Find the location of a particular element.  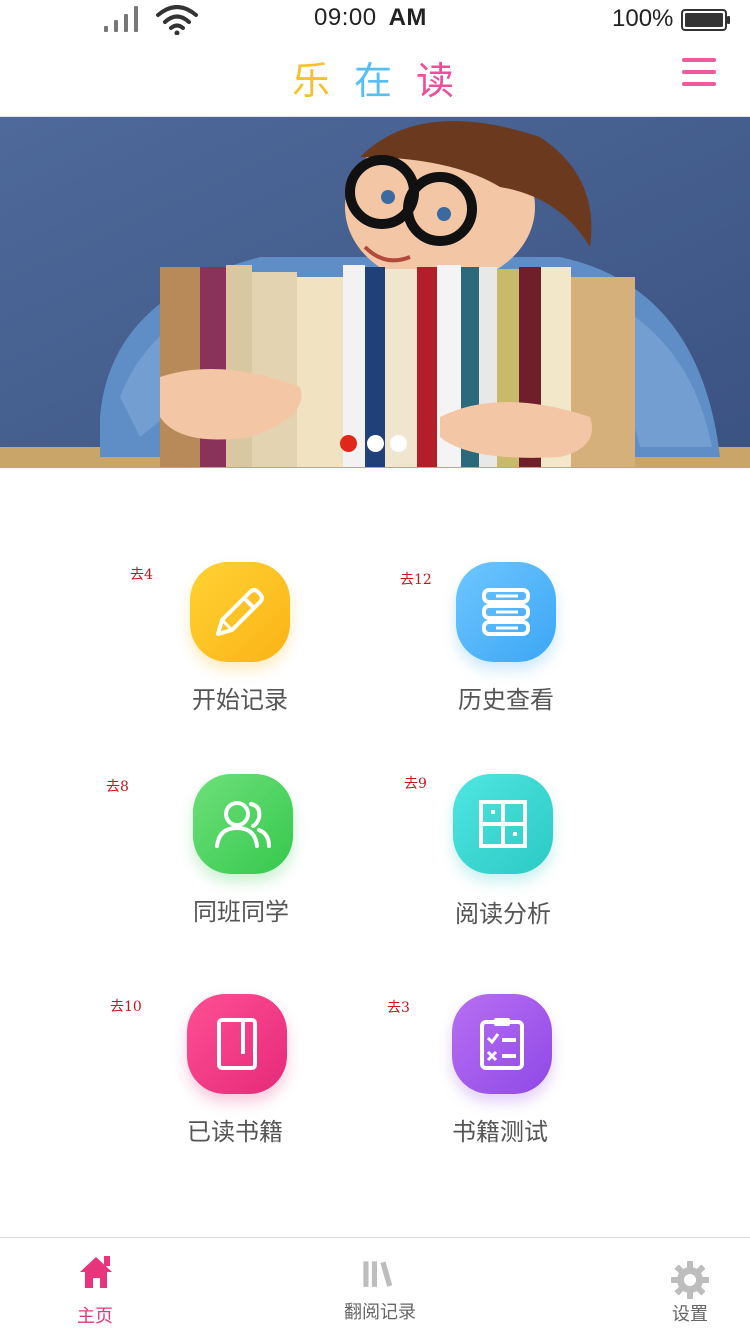

tab-settings: 设置 is located at coordinates (682, 1286).